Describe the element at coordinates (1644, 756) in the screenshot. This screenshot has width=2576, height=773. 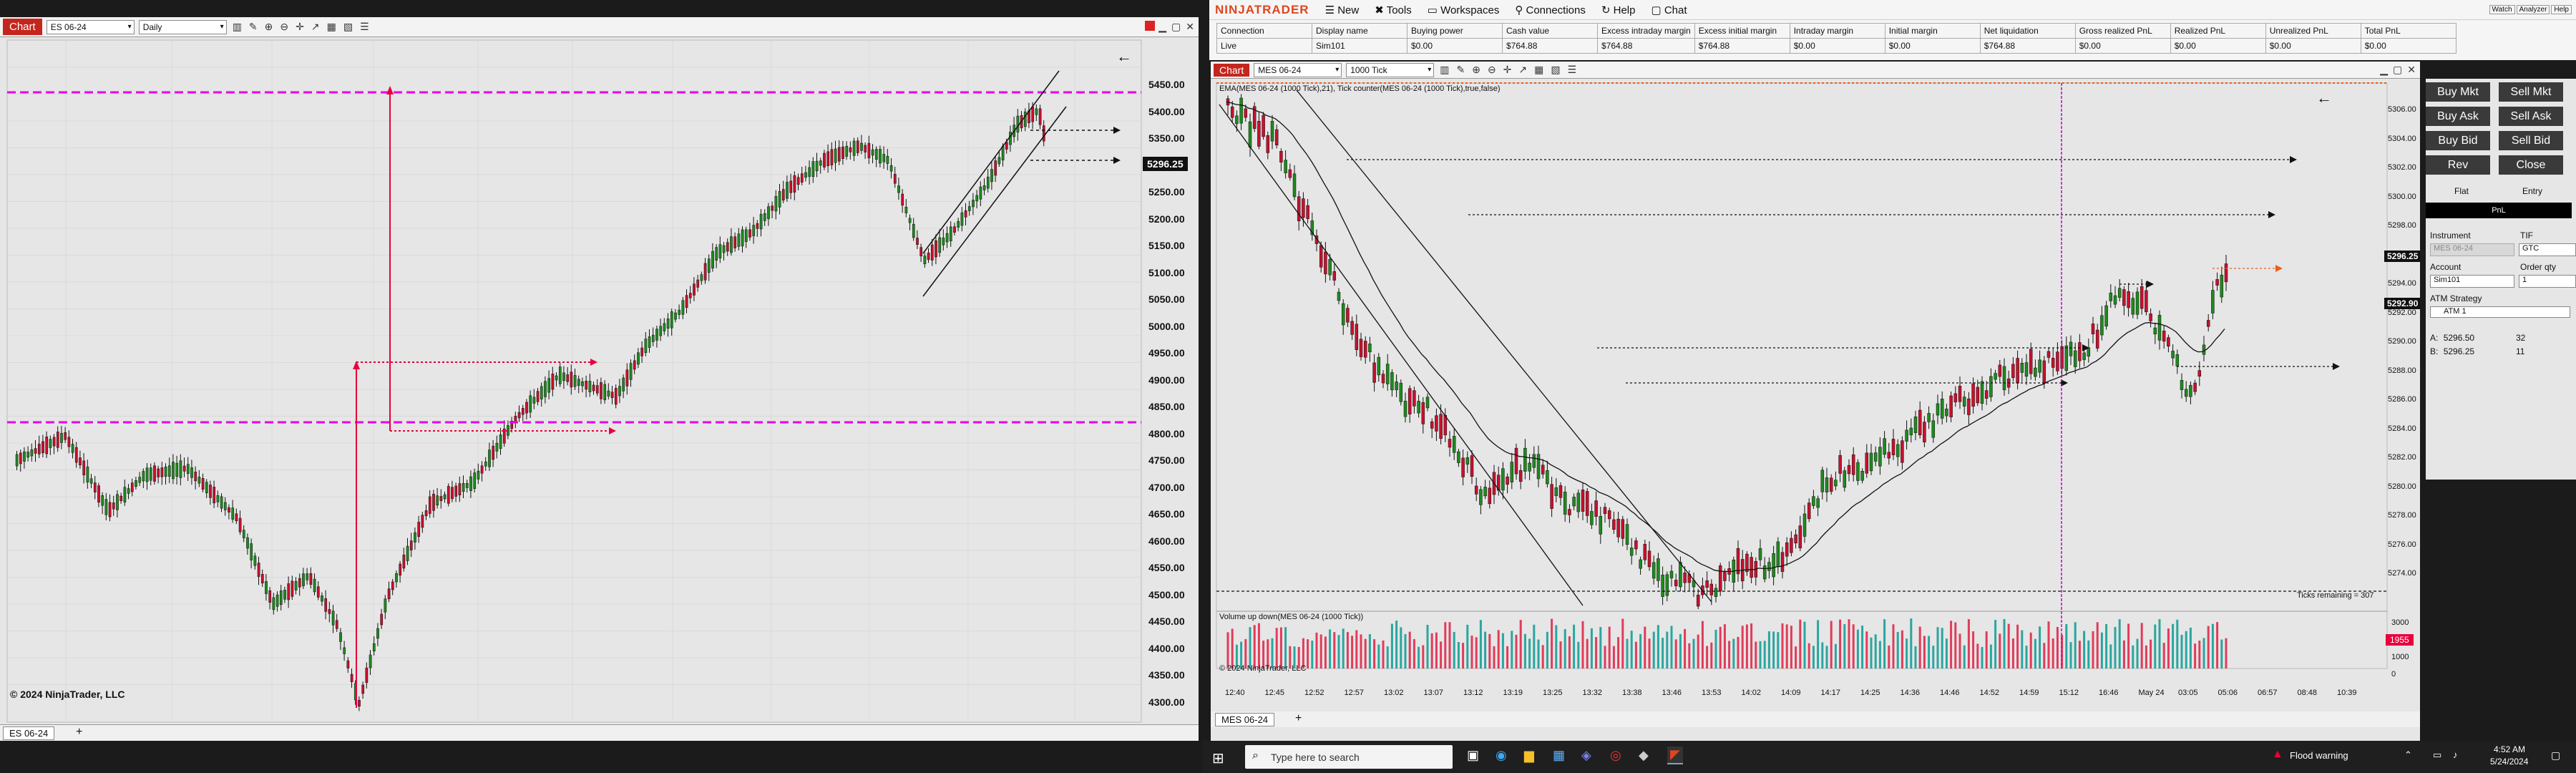
I see `app-icon: ◆` at that location.